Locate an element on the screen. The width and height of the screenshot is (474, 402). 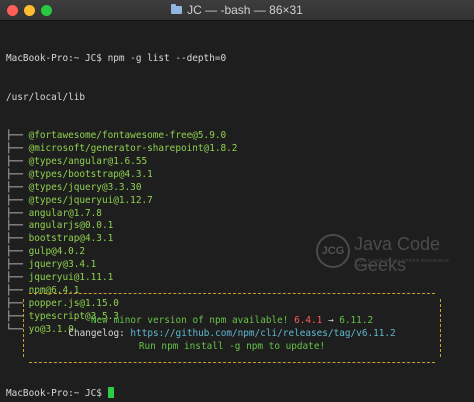
watermark-tagline: JAVA 2 JAVA DEVELOPERS RESOURCE CENTER is located at coordinates (402, 263).